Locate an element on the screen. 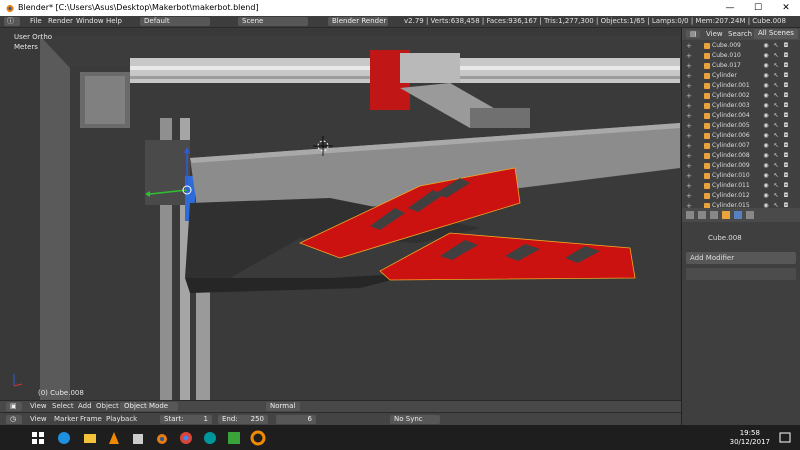  menu-select: Select is located at coordinates (63, 406).